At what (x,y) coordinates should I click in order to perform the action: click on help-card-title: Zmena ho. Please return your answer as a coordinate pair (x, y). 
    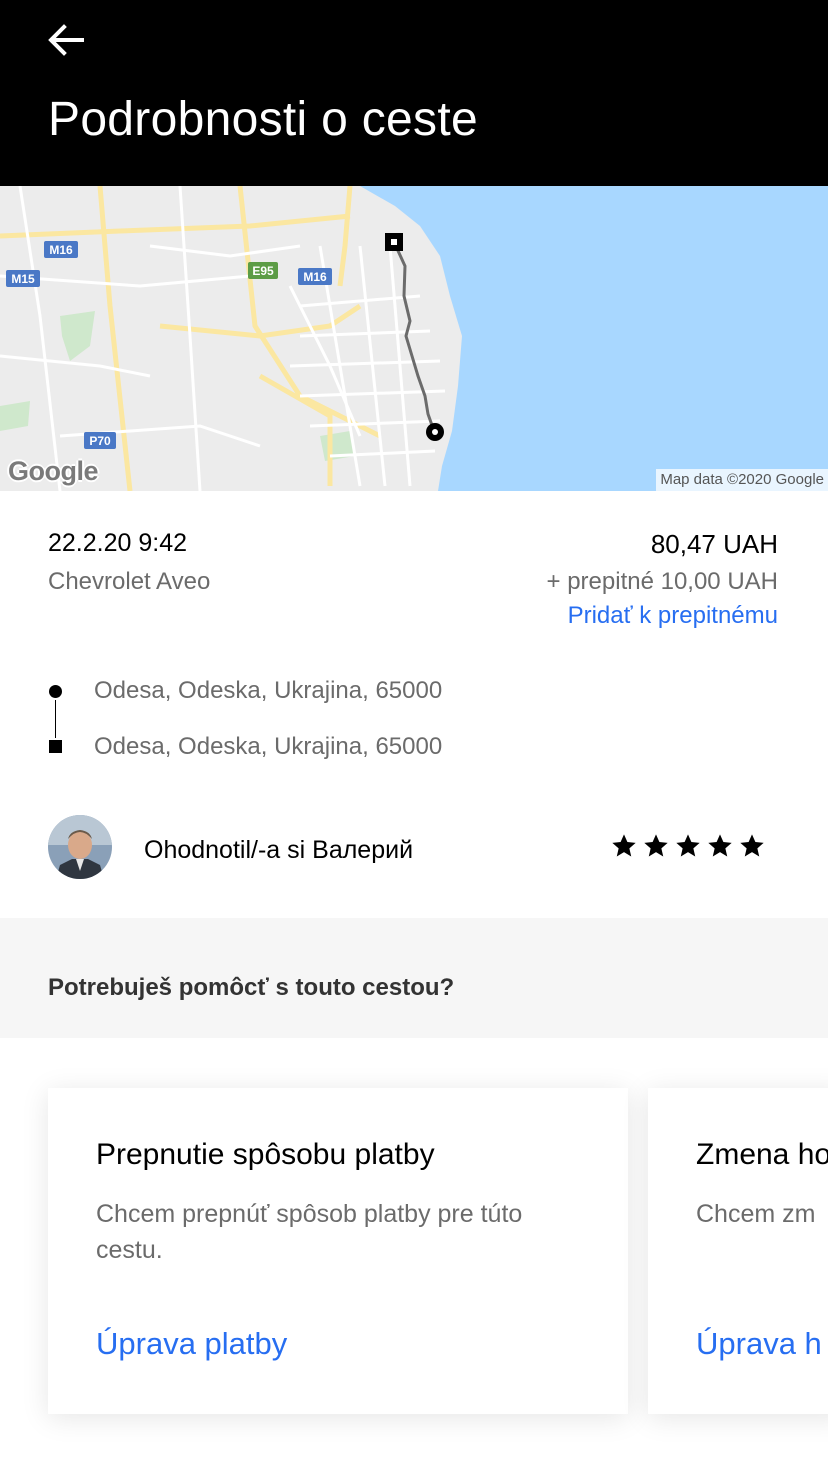
    Looking at the image, I should click on (762, 1154).